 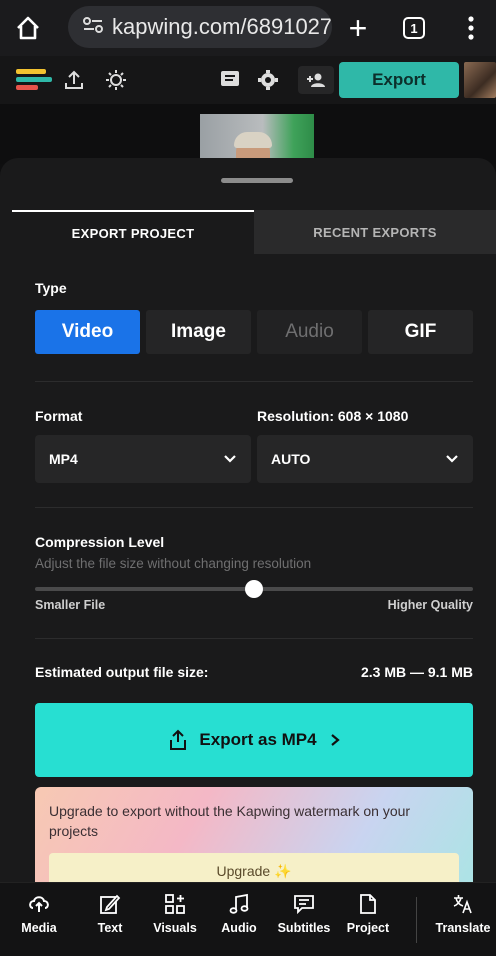 I want to click on home-icon, so click(x=28, y=28).